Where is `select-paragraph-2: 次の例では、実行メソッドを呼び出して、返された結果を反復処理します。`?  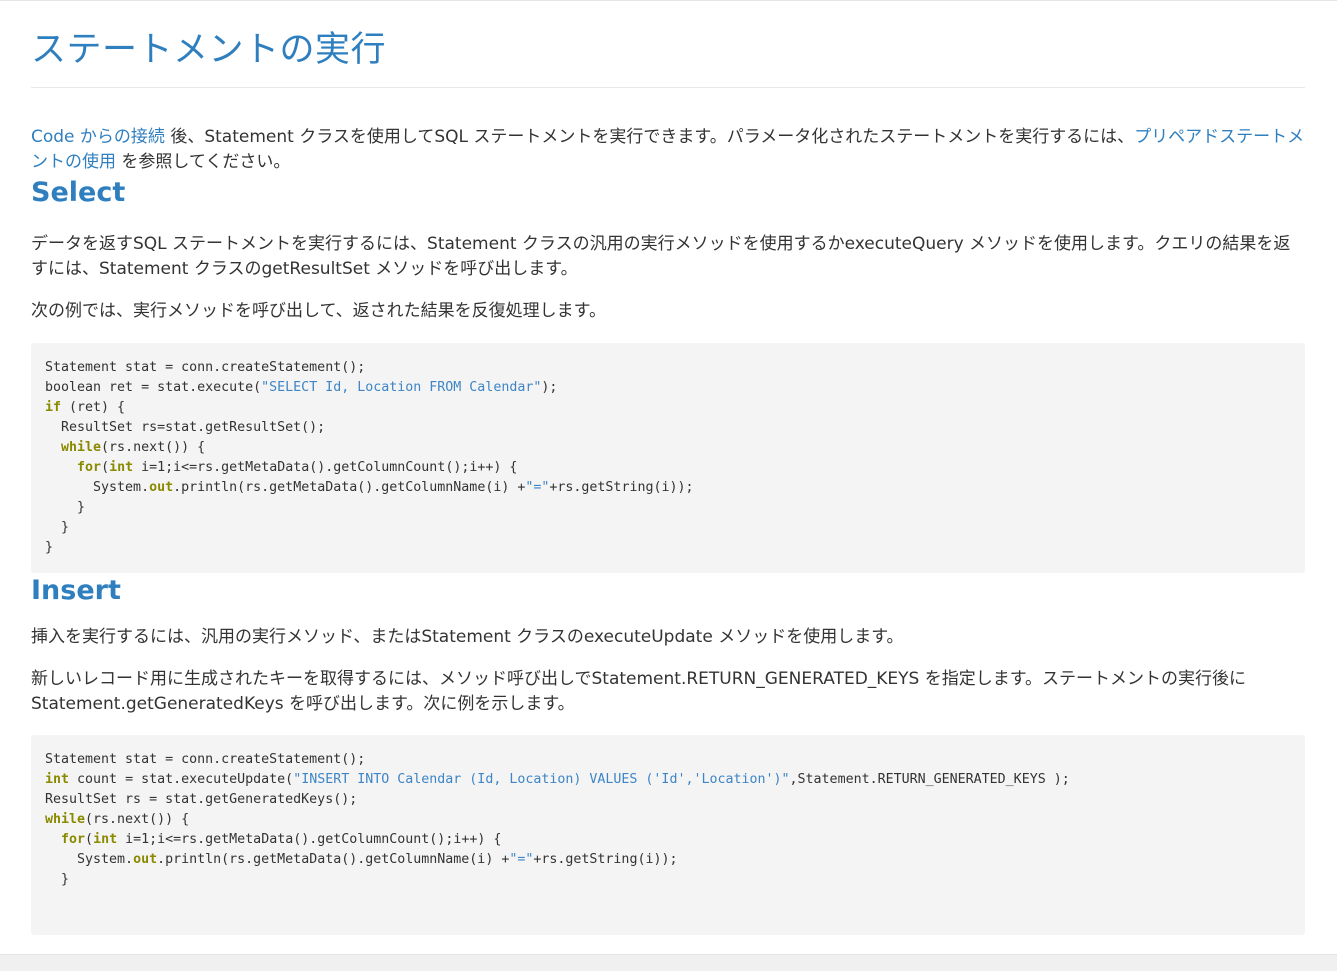
select-paragraph-2: 次の例では、実行メソッドを呼び出して、返された結果を反復処理します。 is located at coordinates (318, 311).